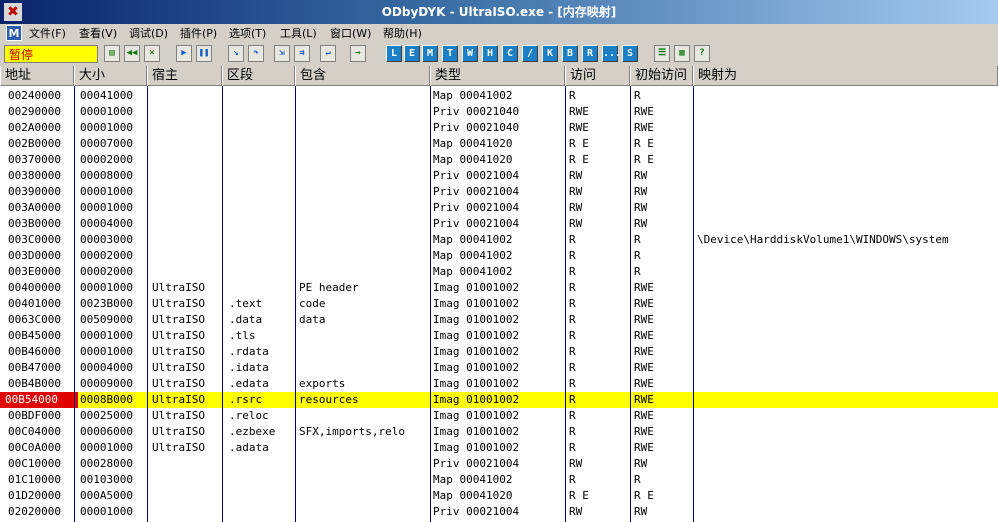 The image size is (998, 522). Describe the element at coordinates (641, 223) in the screenshot. I see `cell-initial-access: RW` at that location.